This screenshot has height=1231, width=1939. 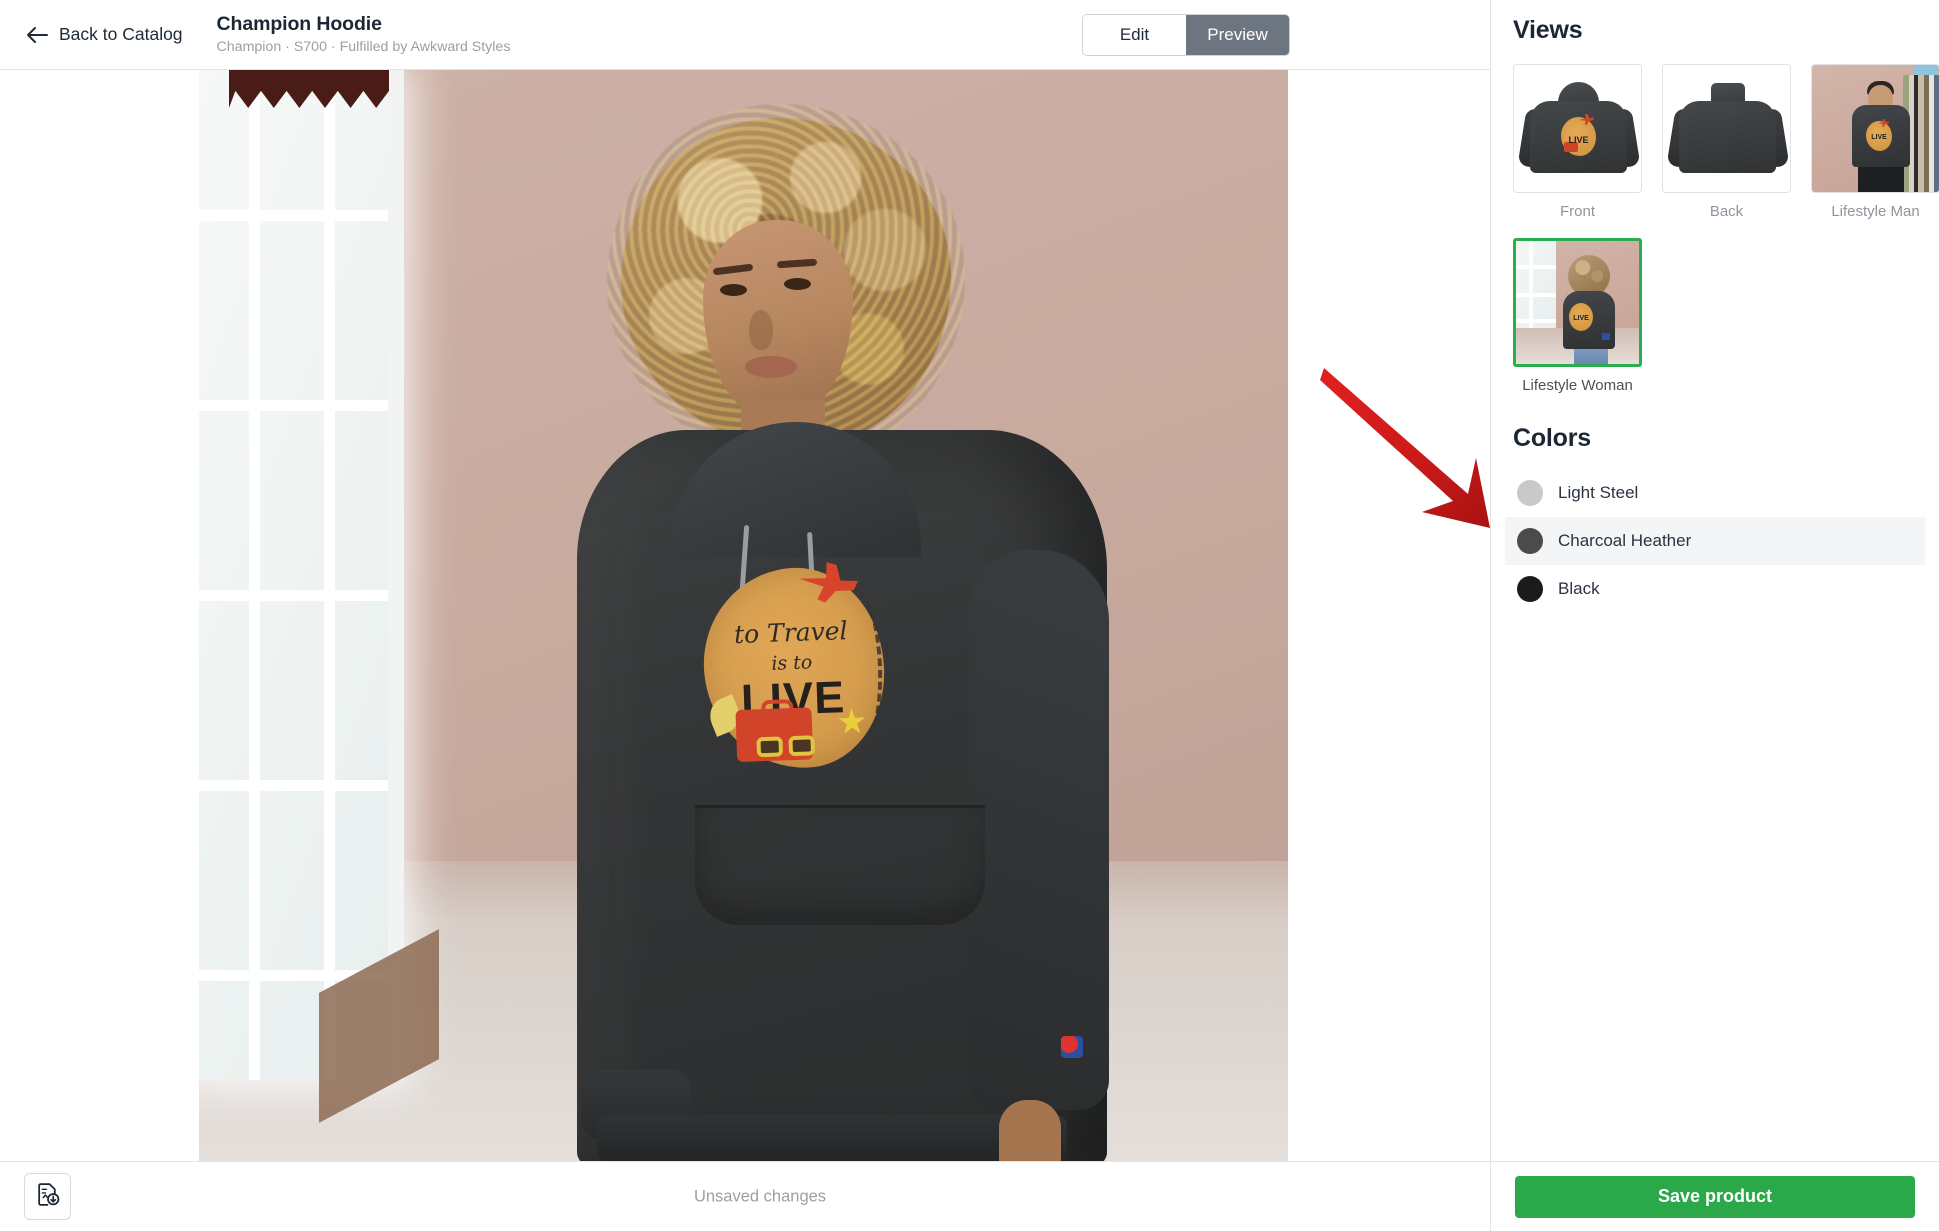 I want to click on print-design: to Travel is to LIVE, so click(x=794, y=668).